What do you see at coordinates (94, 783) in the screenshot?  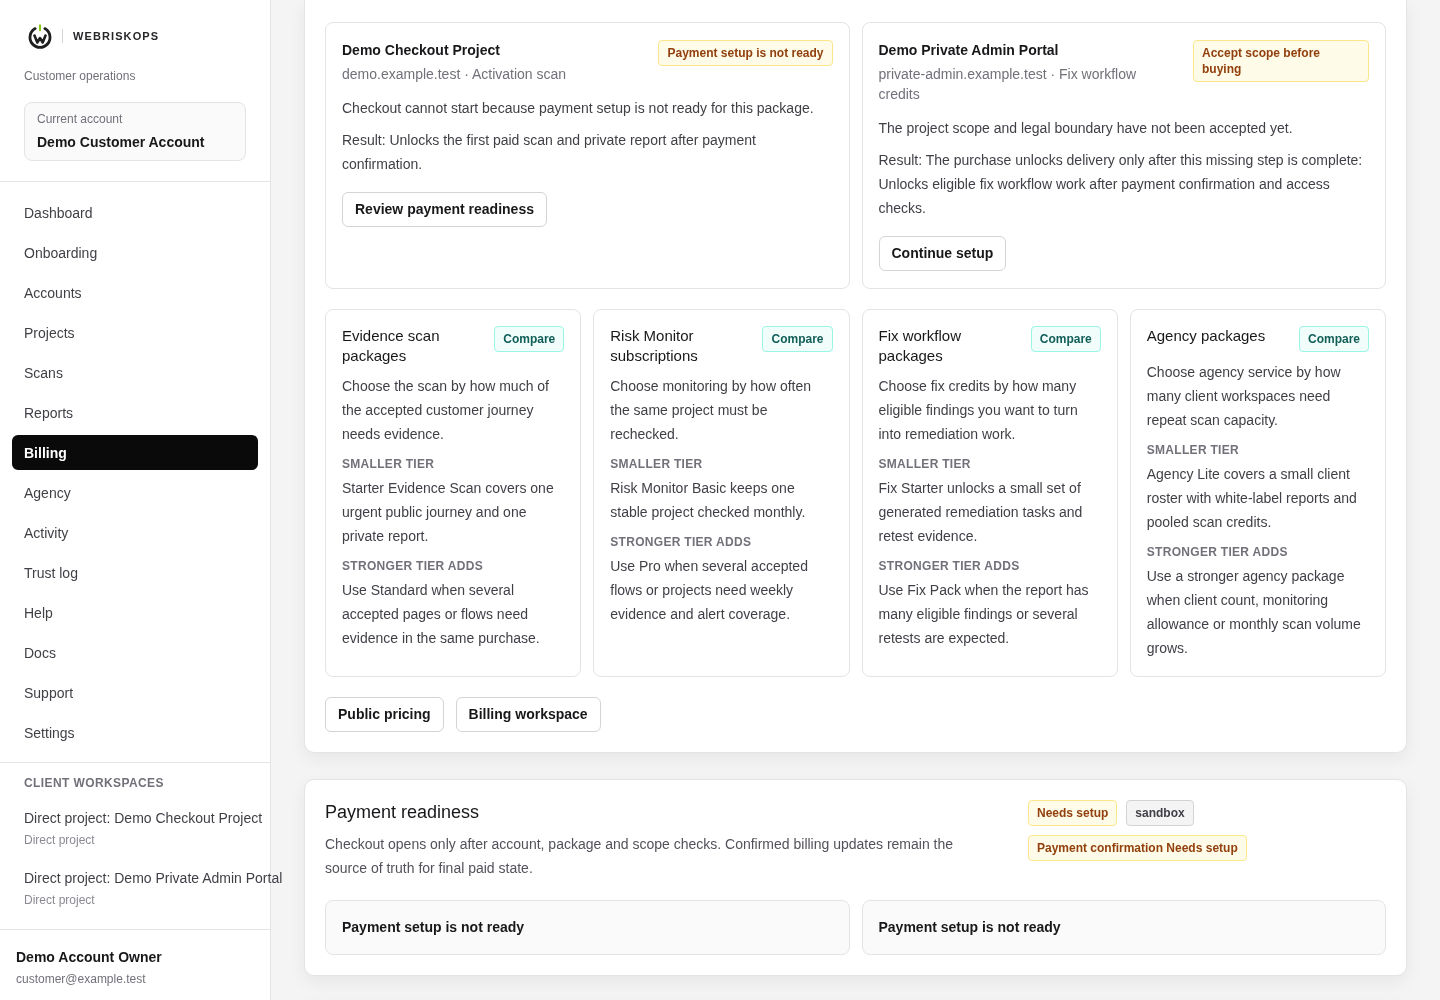 I see `section-heading: CLIENT WORKSPACES` at bounding box center [94, 783].